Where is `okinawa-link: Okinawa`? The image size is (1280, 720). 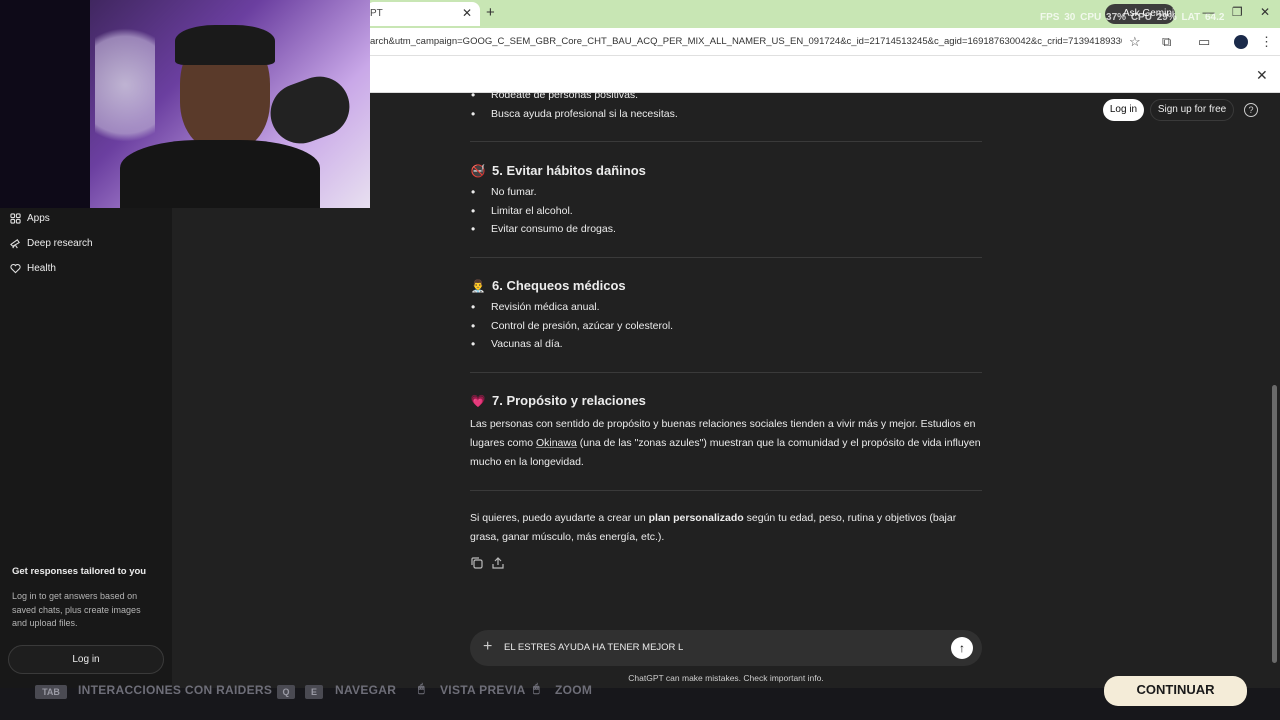 okinawa-link: Okinawa is located at coordinates (556, 443).